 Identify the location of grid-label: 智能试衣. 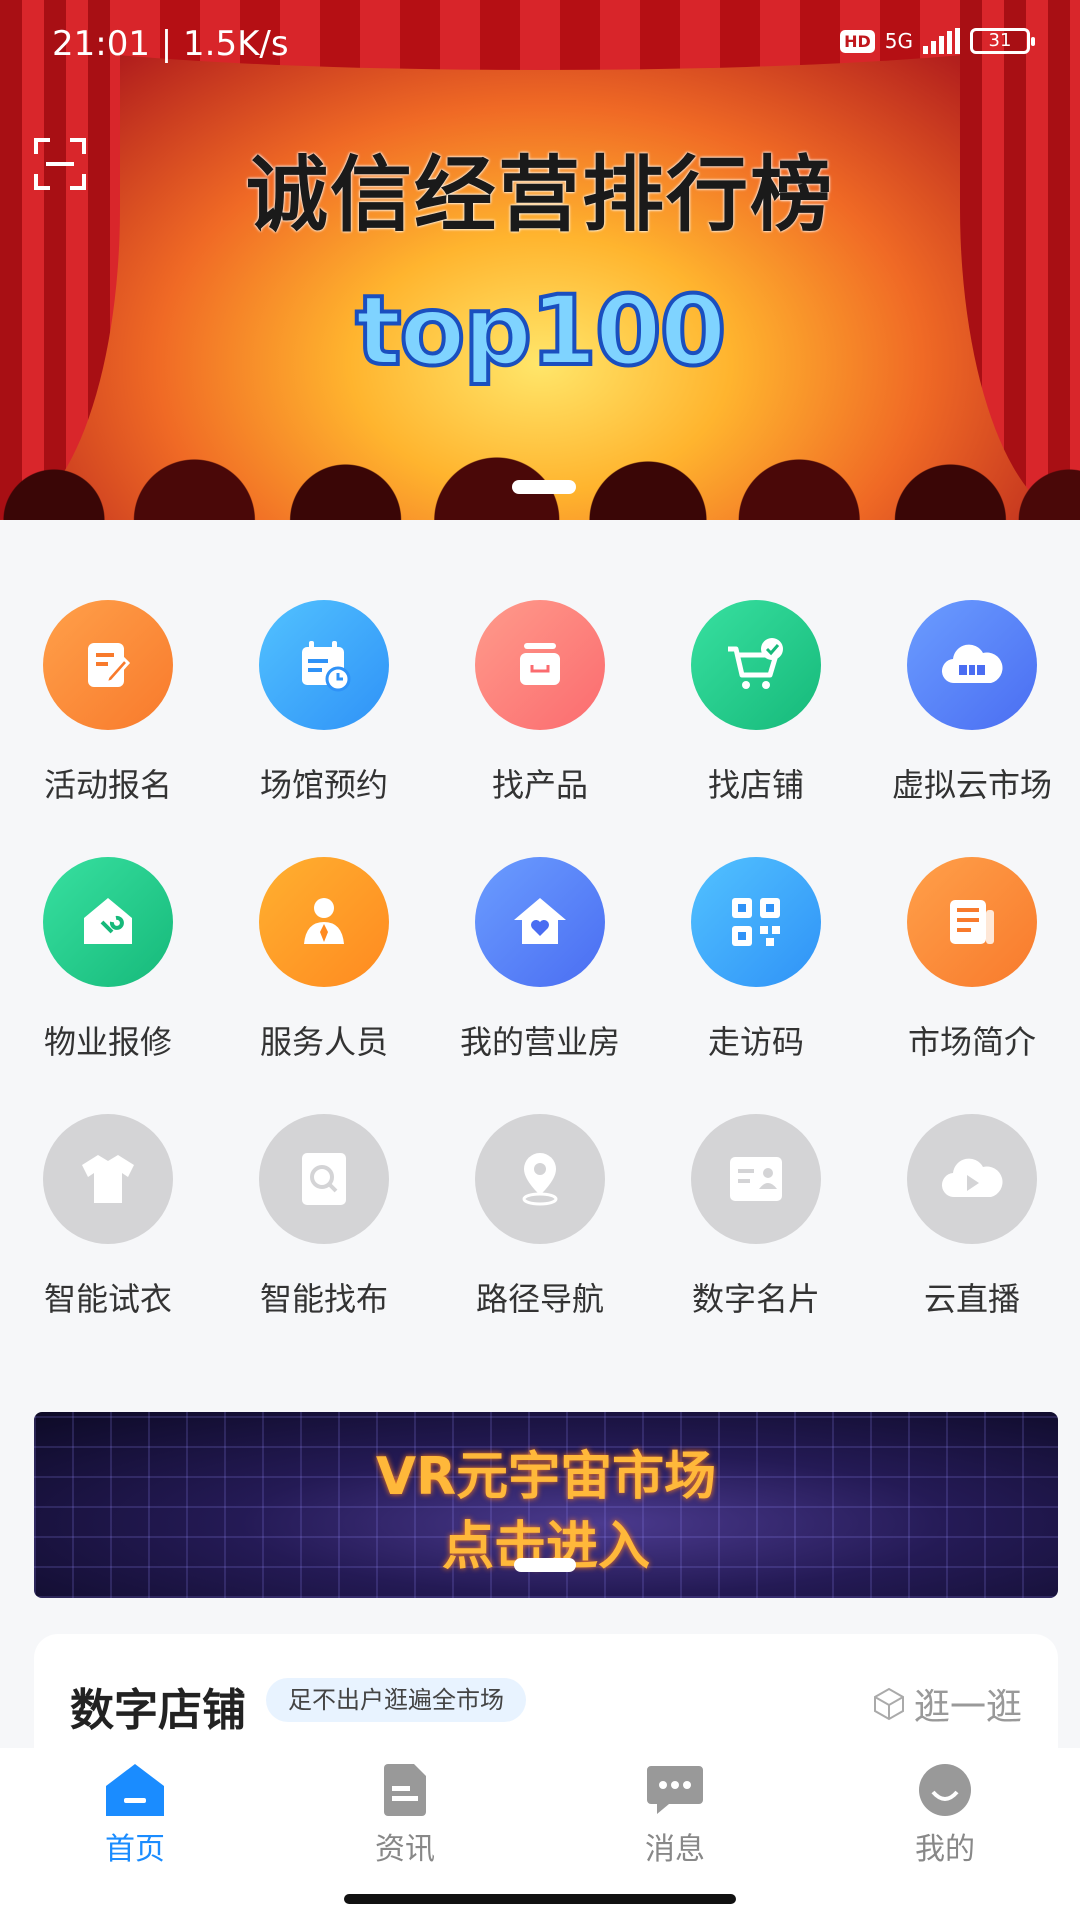
(107, 1299).